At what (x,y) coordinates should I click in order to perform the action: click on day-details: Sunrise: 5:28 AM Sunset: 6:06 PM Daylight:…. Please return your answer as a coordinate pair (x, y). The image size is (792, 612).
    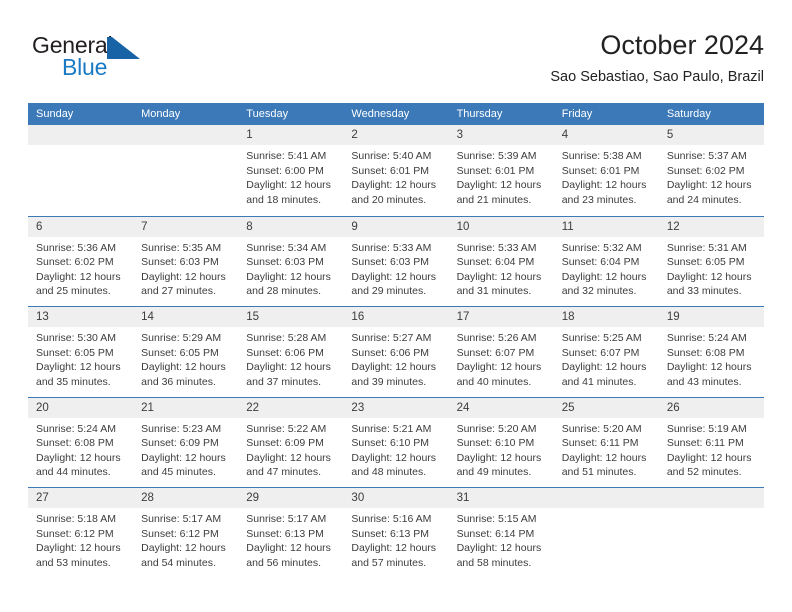
    Looking at the image, I should click on (290, 358).